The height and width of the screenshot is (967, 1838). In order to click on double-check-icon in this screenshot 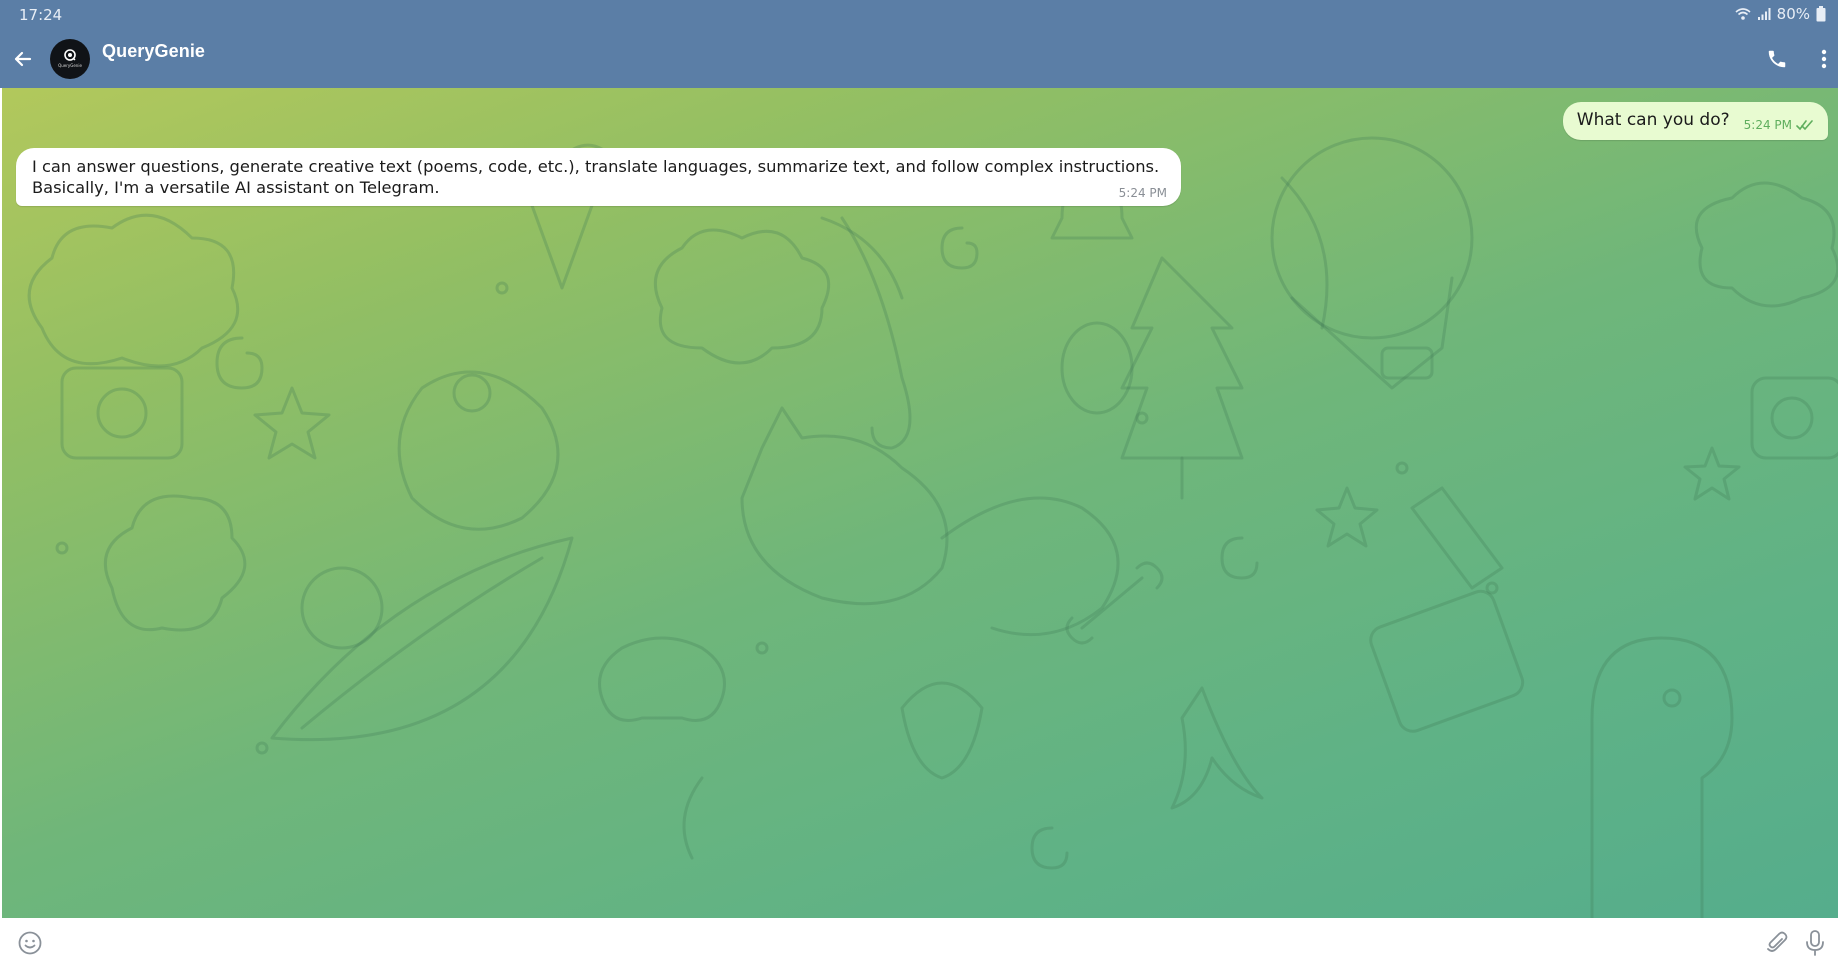, I will do `click(1804, 125)`.